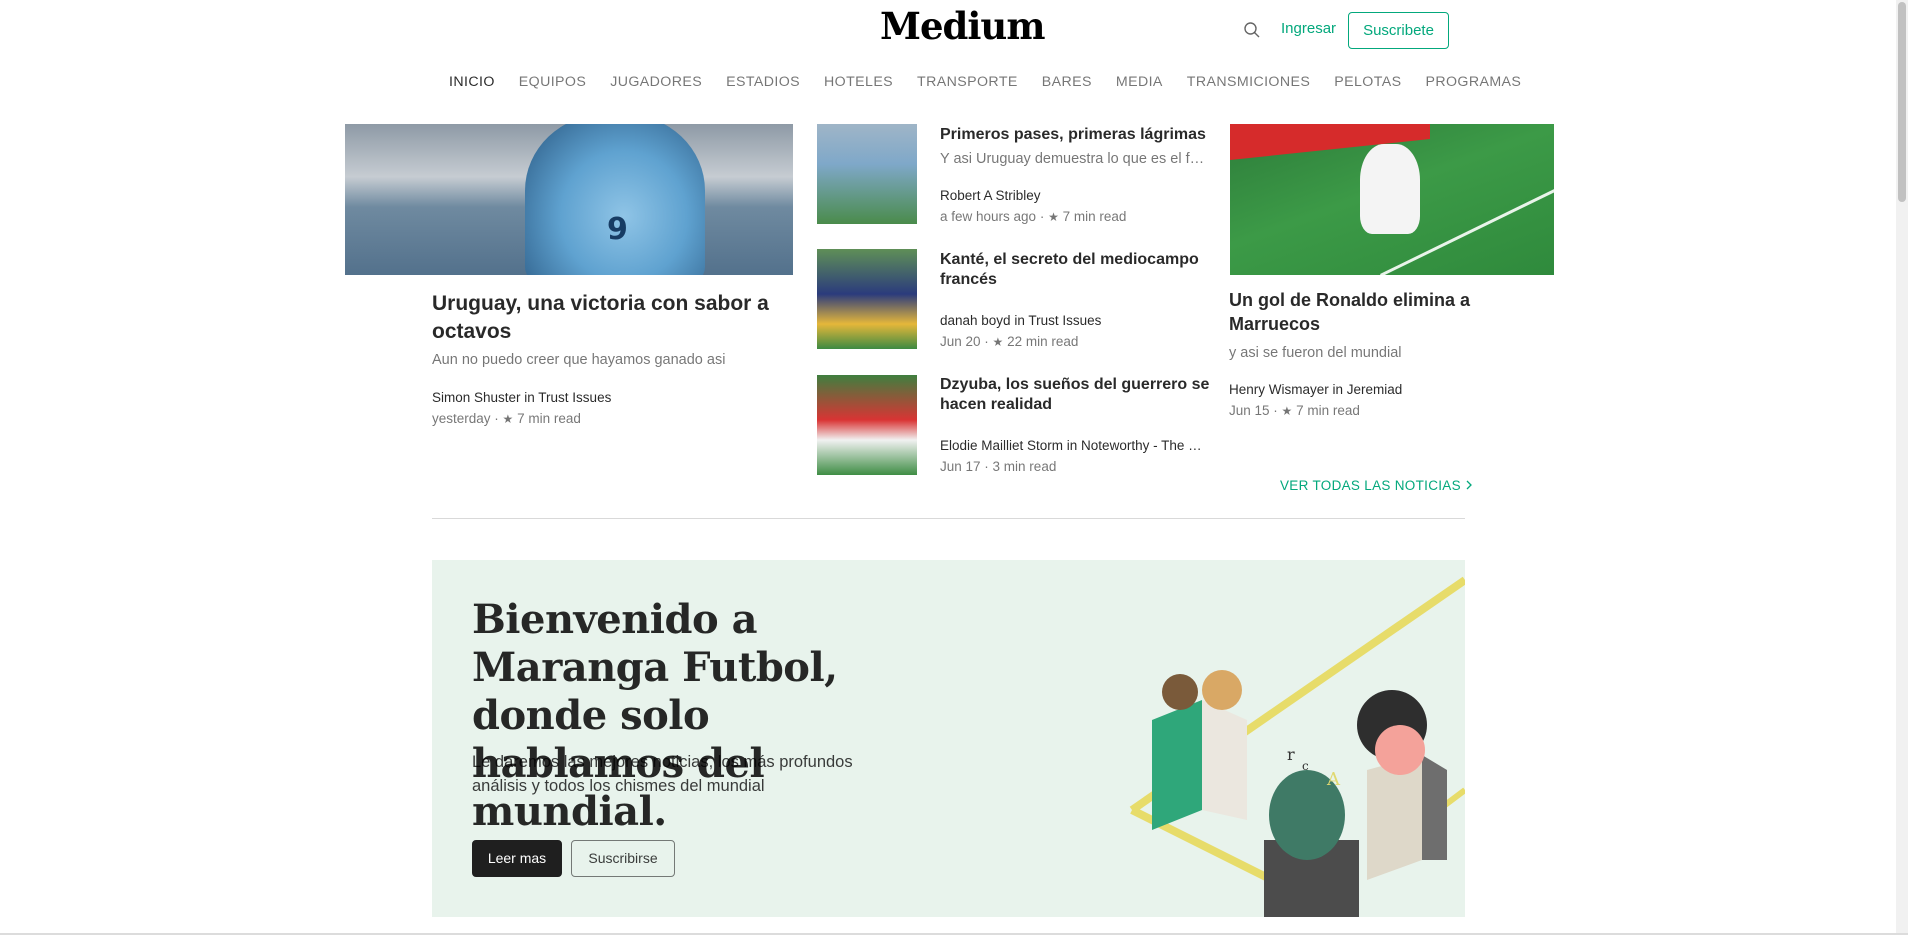  Describe the element at coordinates (1248, 82) in the screenshot. I see `nav-item-transmiciones: TRANSMICIONES` at that location.